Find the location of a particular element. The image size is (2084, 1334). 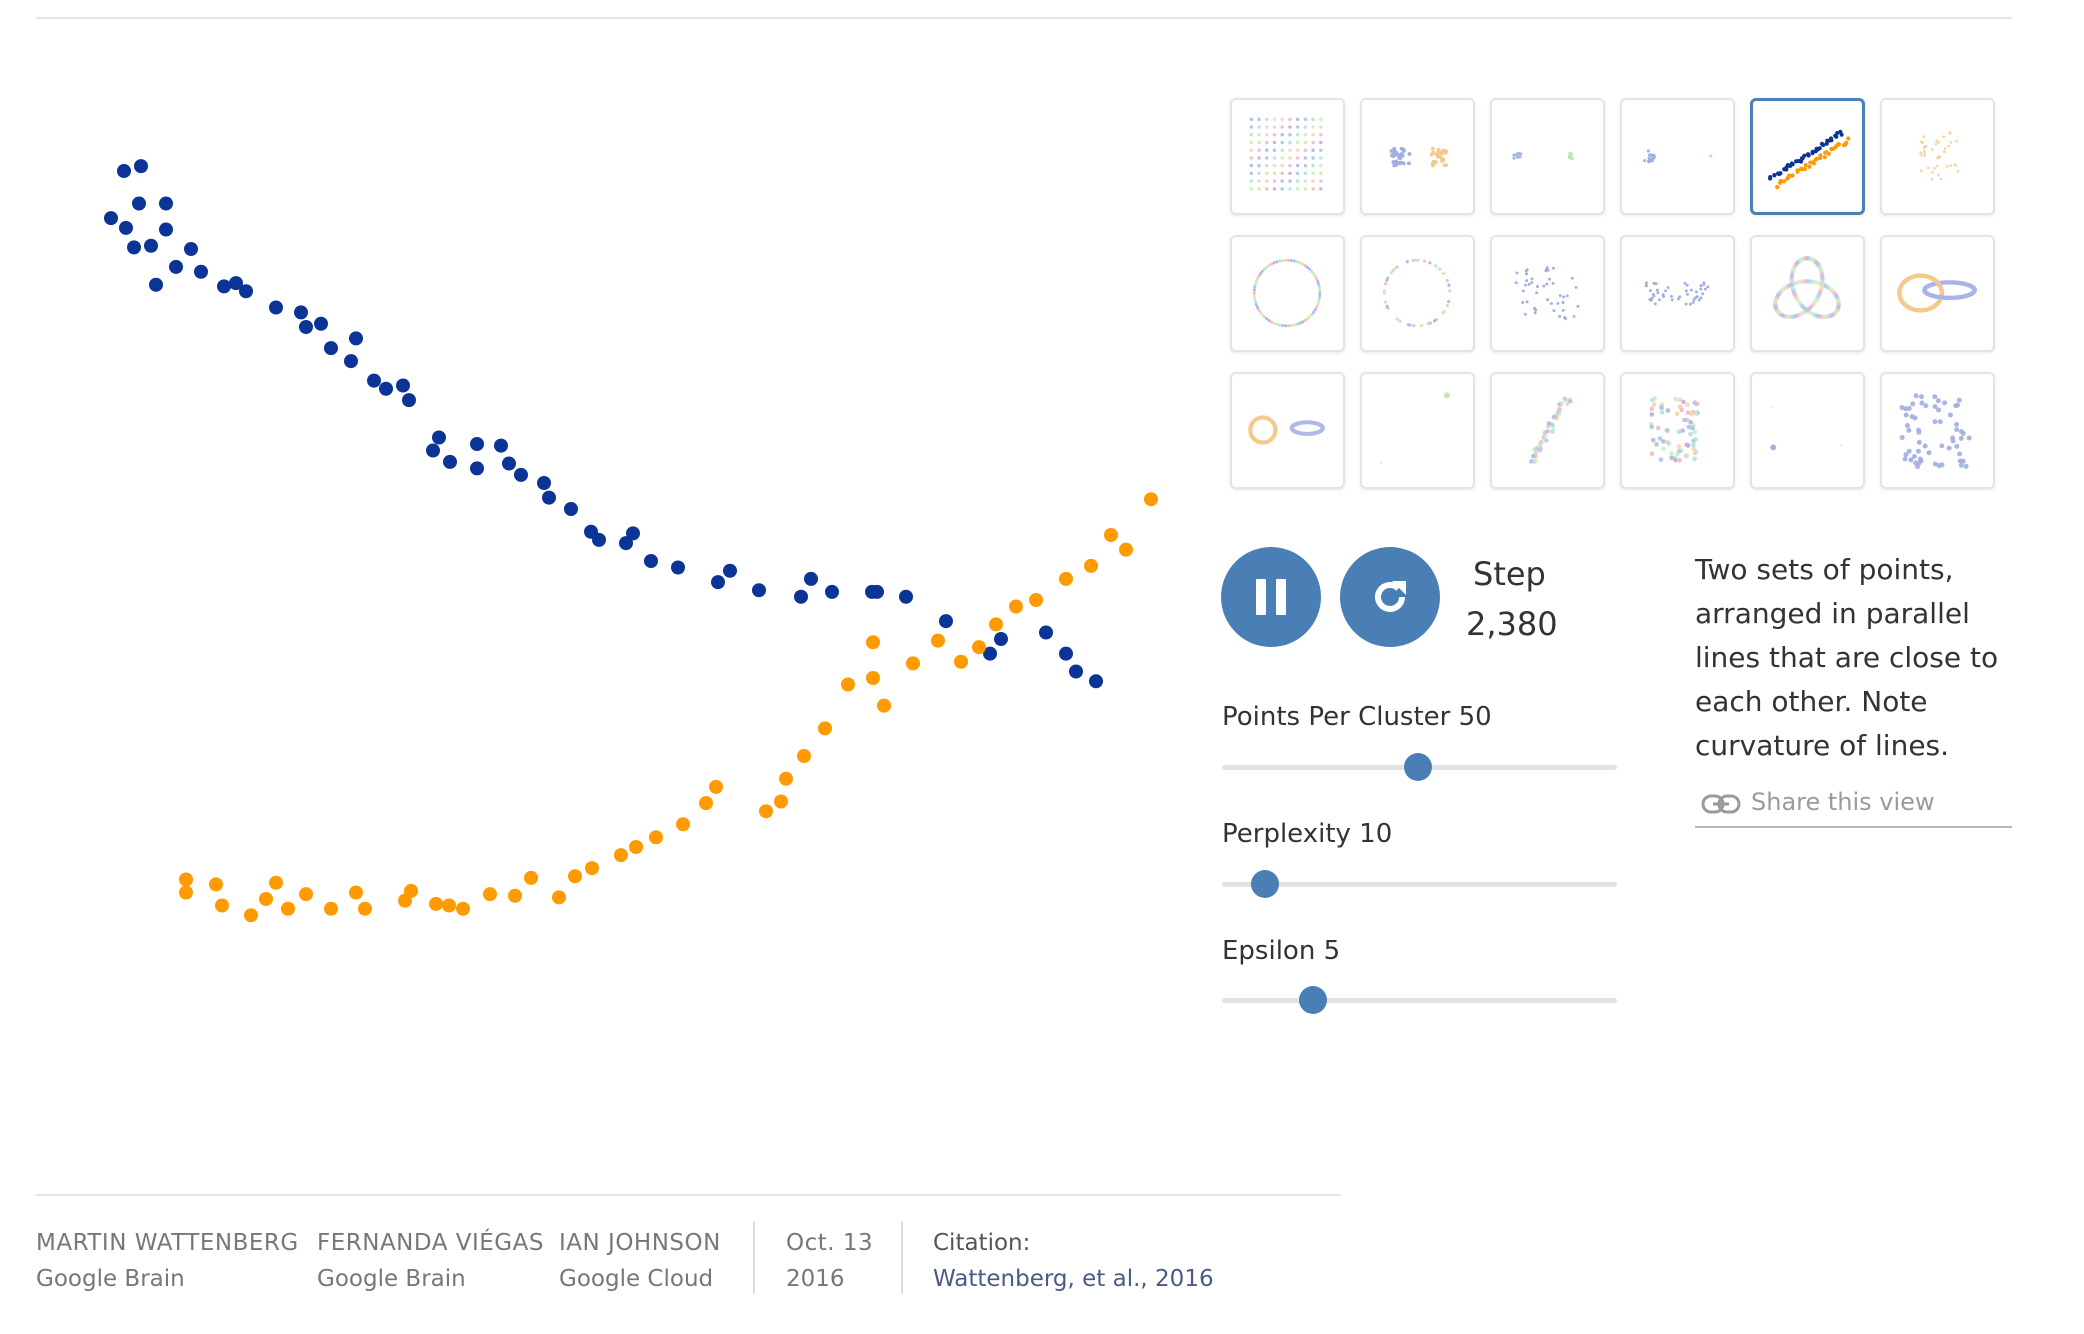

epsilon-slider is located at coordinates (1419, 1000).